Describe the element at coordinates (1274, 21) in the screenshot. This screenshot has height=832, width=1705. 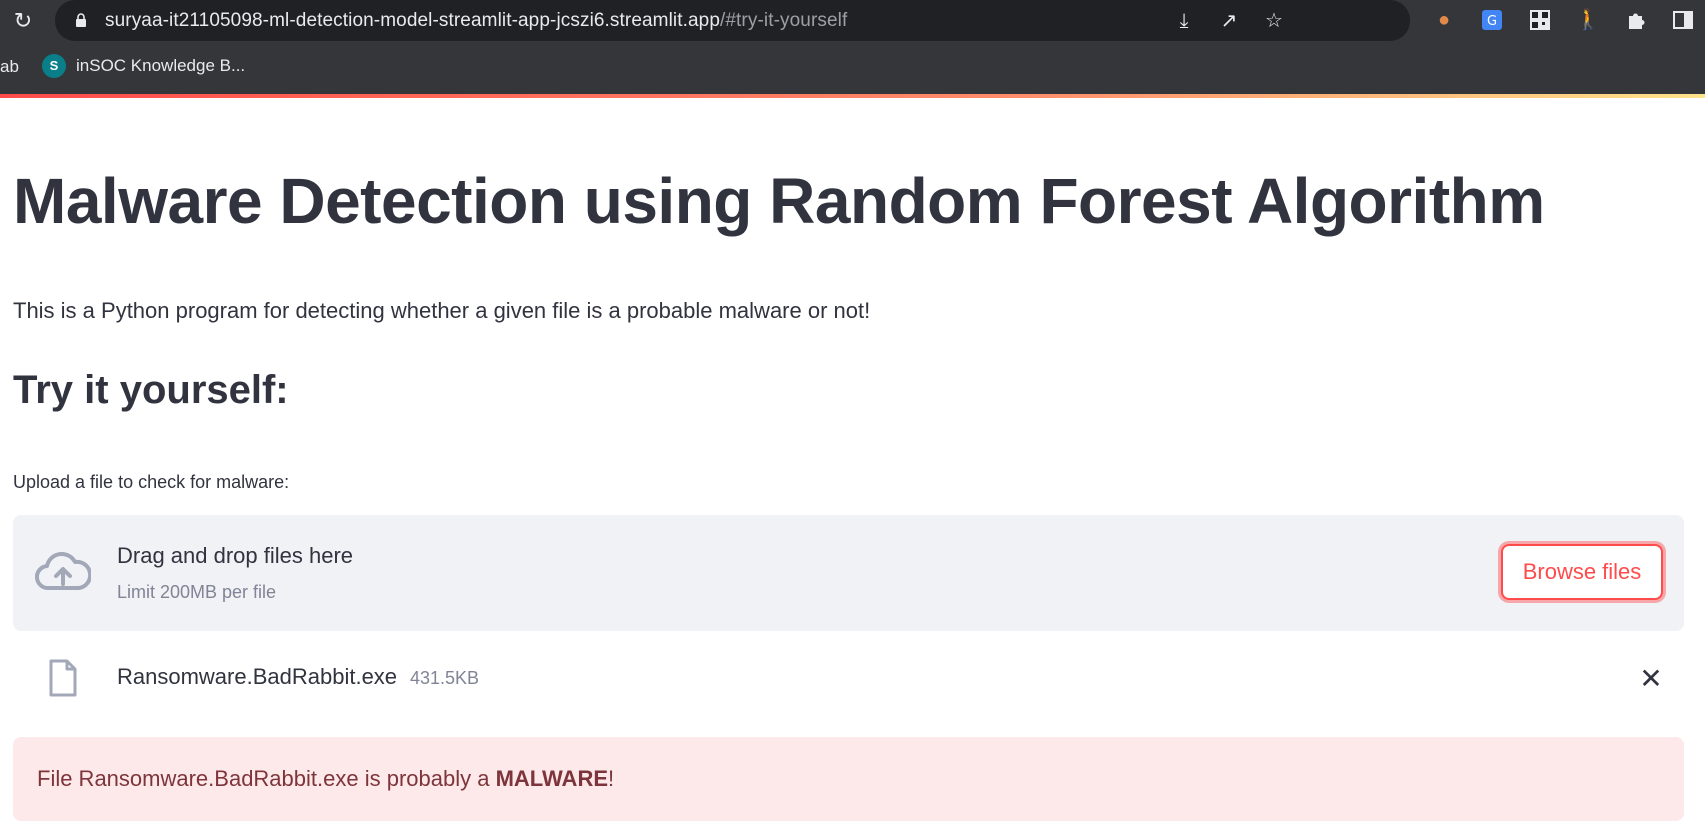
I see `star-icon: ☆` at that location.